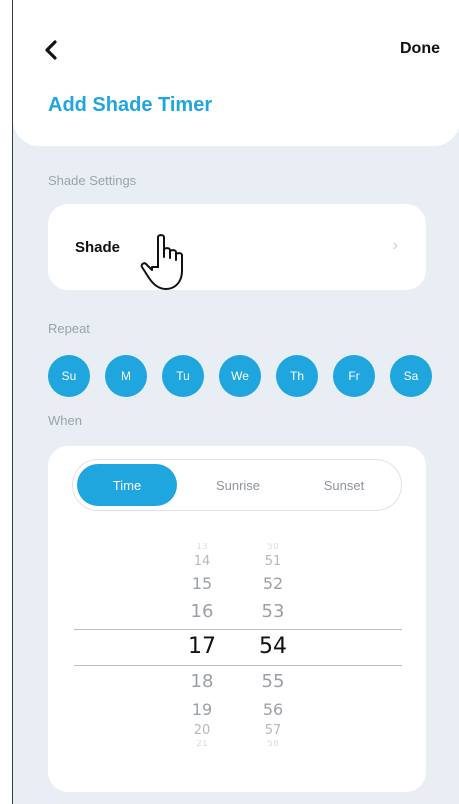 The image size is (459, 804). Describe the element at coordinates (126, 376) in the screenshot. I see `day-m: M` at that location.